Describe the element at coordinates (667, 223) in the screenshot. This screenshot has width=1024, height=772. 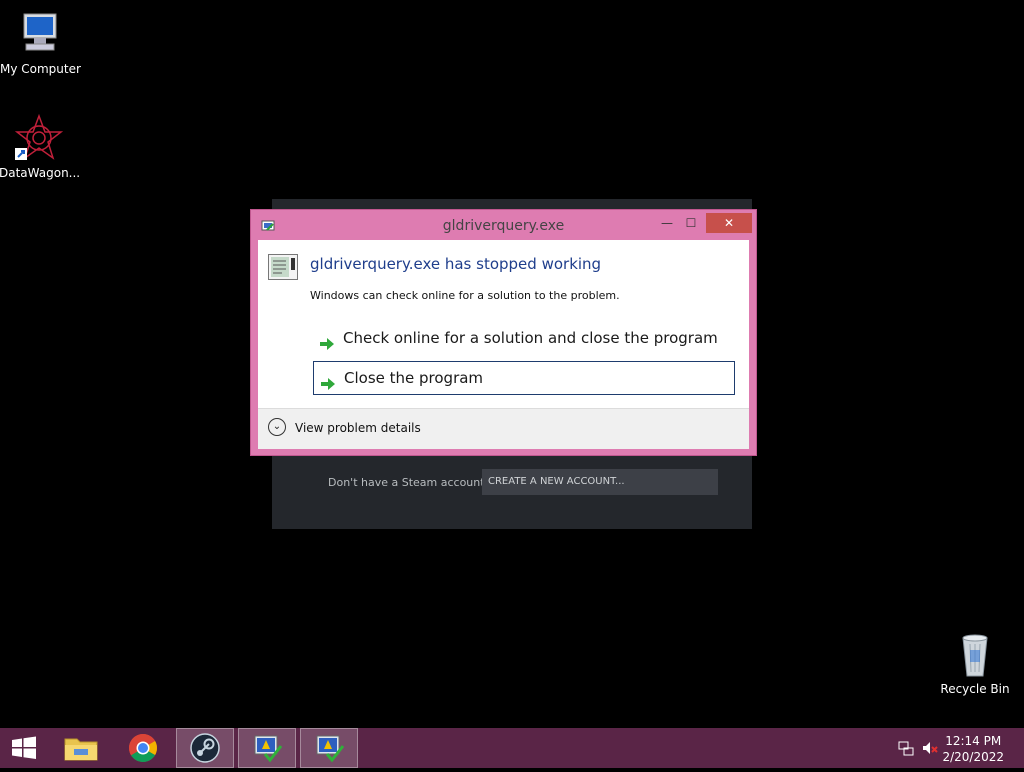
I see `minimize-button: —` at that location.